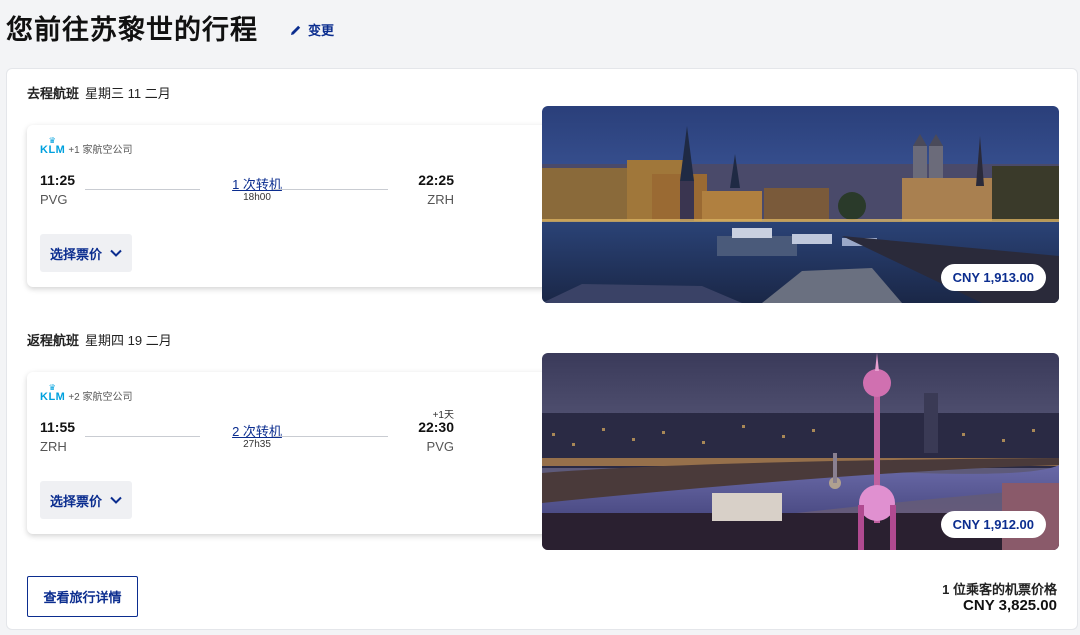 The height and width of the screenshot is (635, 1080). I want to click on outbound-fare-label: 选择票价, so click(75, 254).